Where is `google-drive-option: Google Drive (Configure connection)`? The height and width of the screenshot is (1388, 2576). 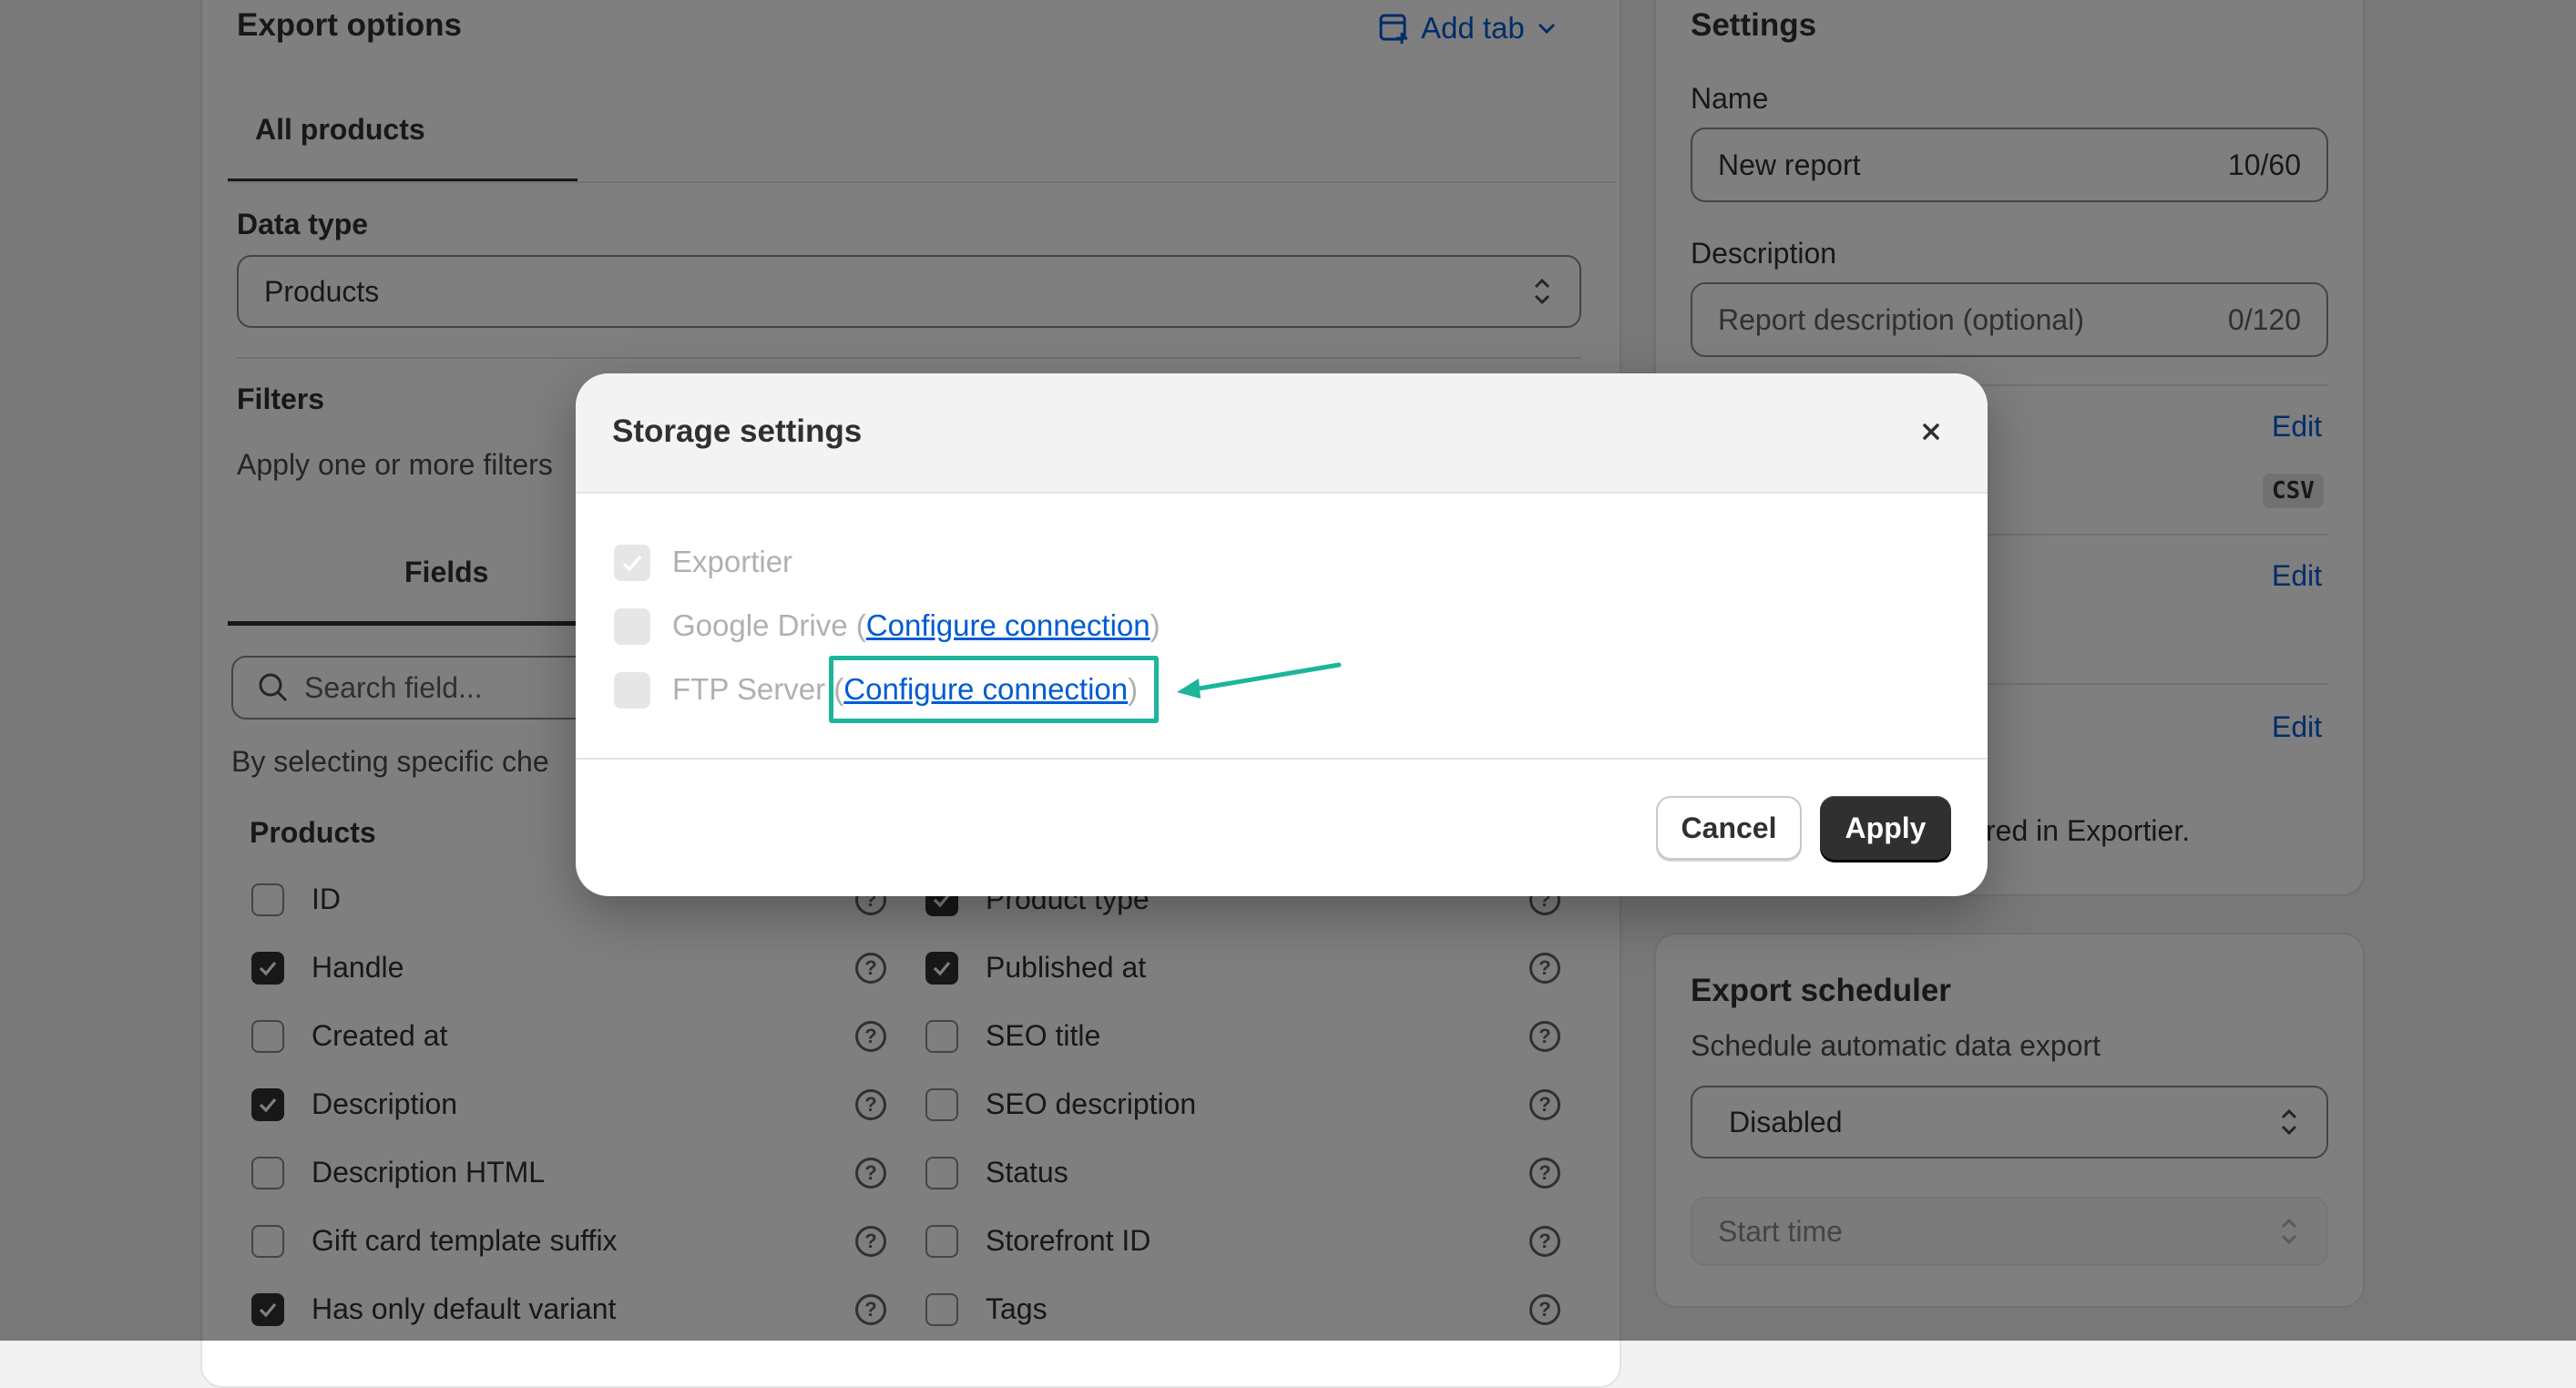
google-drive-option: Google Drive (Configure connection) is located at coordinates (916, 625).